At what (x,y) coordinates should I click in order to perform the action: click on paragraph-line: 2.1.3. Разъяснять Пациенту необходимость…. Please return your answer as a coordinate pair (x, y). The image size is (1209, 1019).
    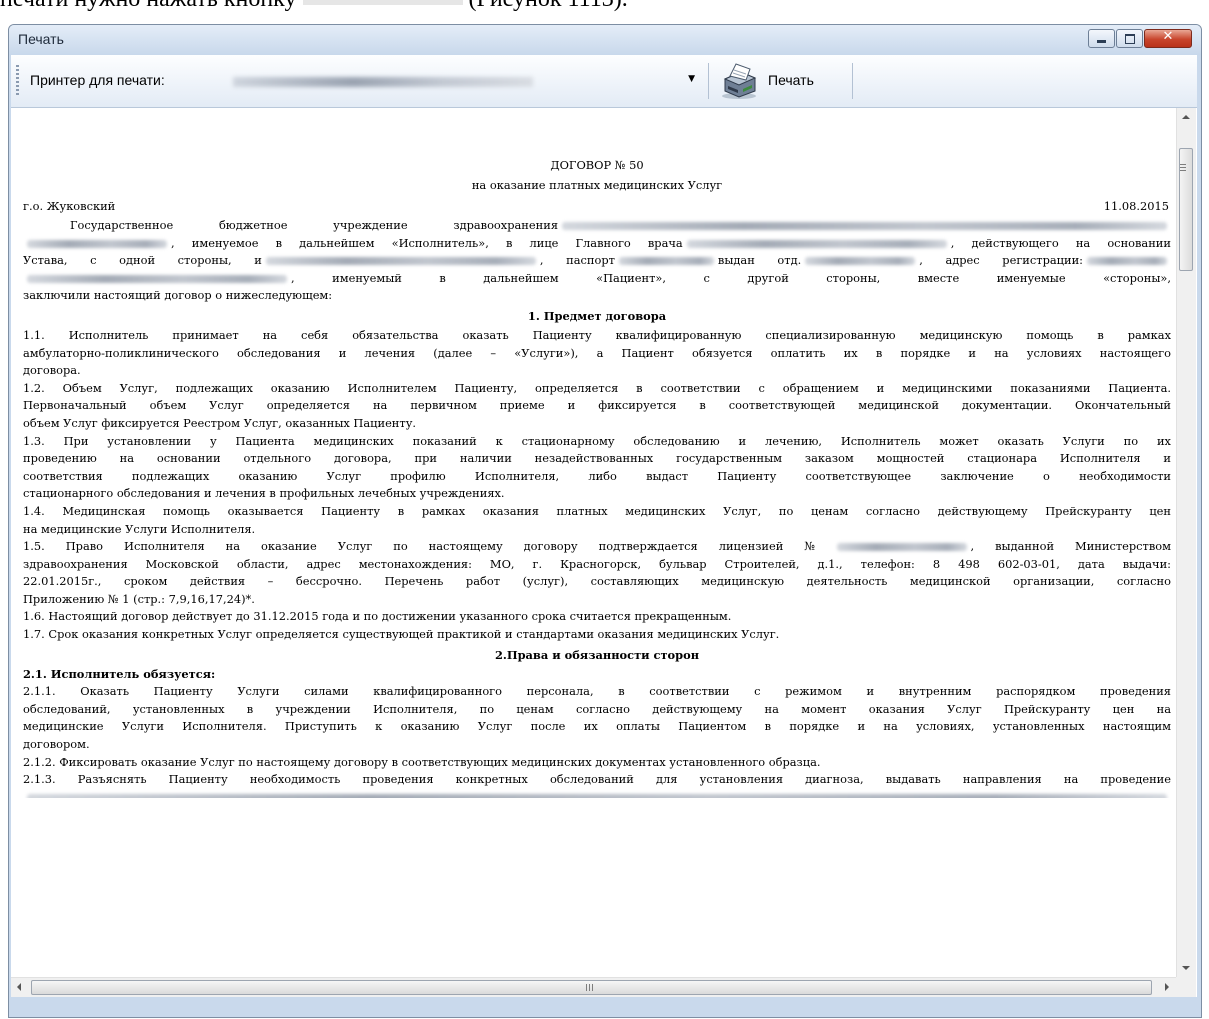
    Looking at the image, I should click on (597, 779).